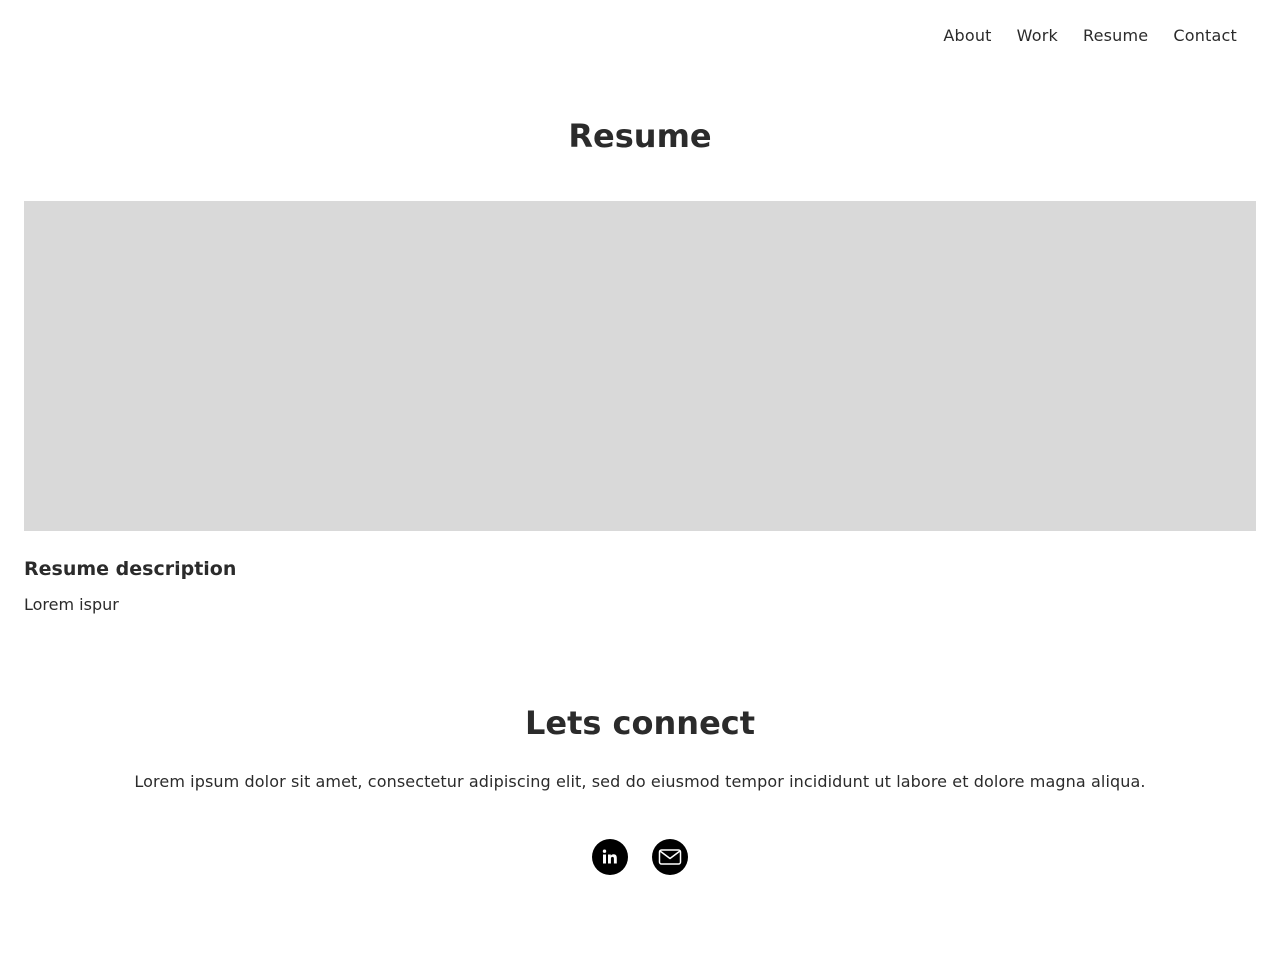 The height and width of the screenshot is (961, 1280). Describe the element at coordinates (640, 857) in the screenshot. I see `social-links` at that location.